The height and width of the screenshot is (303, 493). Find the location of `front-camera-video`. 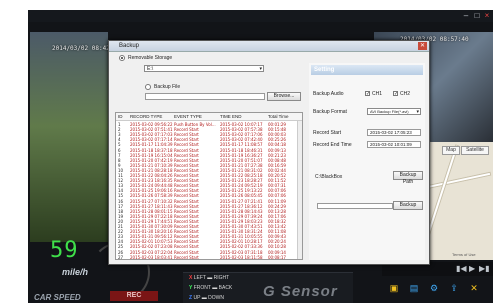

front-camera-video is located at coordinates (69, 137).